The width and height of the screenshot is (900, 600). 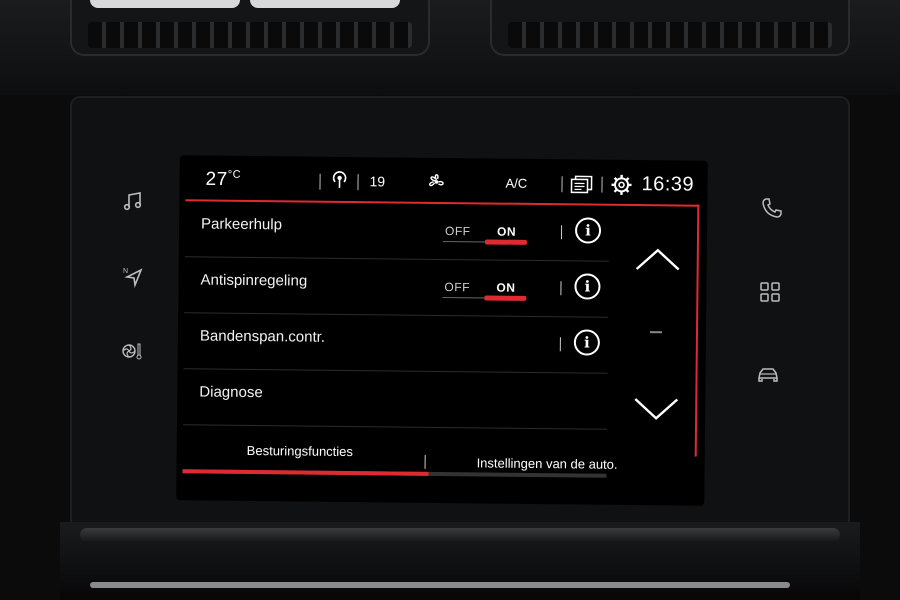 I want to click on list-item-diagnose: Diagnose, so click(x=395, y=399).